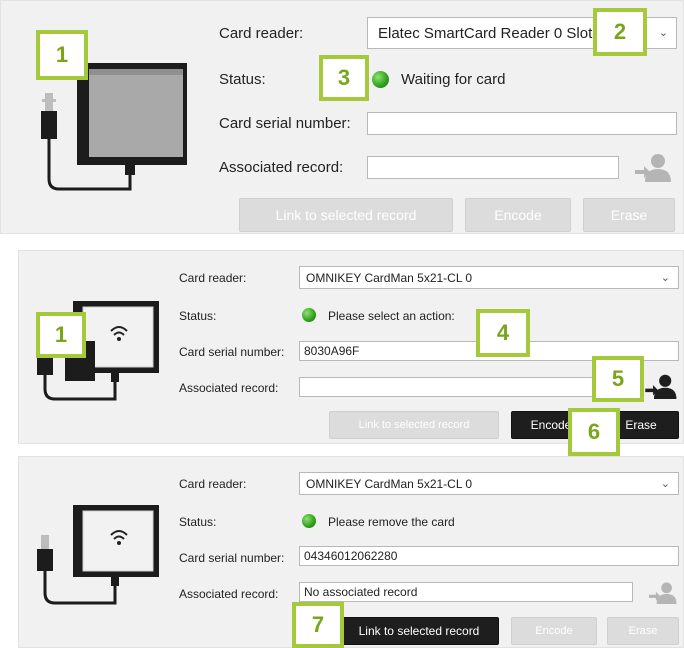 The height and width of the screenshot is (648, 684). What do you see at coordinates (98, 555) in the screenshot?
I see `contactless-card-reader-icon` at bounding box center [98, 555].